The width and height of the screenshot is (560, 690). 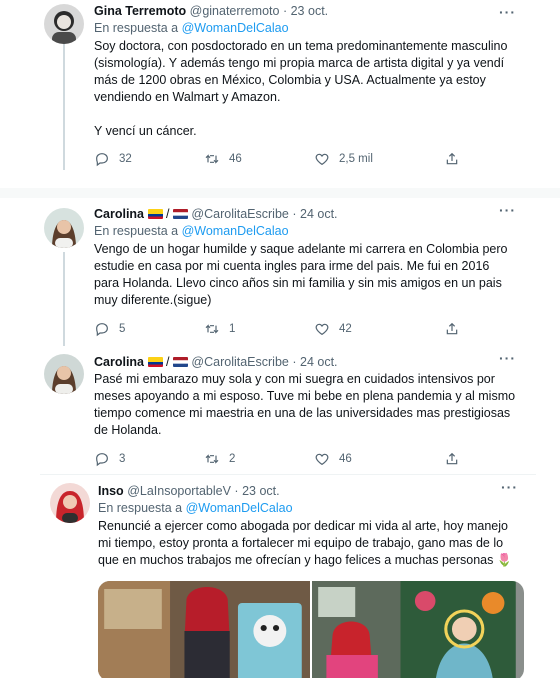 I want to click on display-name: Gina Terremoto, so click(x=140, y=11).